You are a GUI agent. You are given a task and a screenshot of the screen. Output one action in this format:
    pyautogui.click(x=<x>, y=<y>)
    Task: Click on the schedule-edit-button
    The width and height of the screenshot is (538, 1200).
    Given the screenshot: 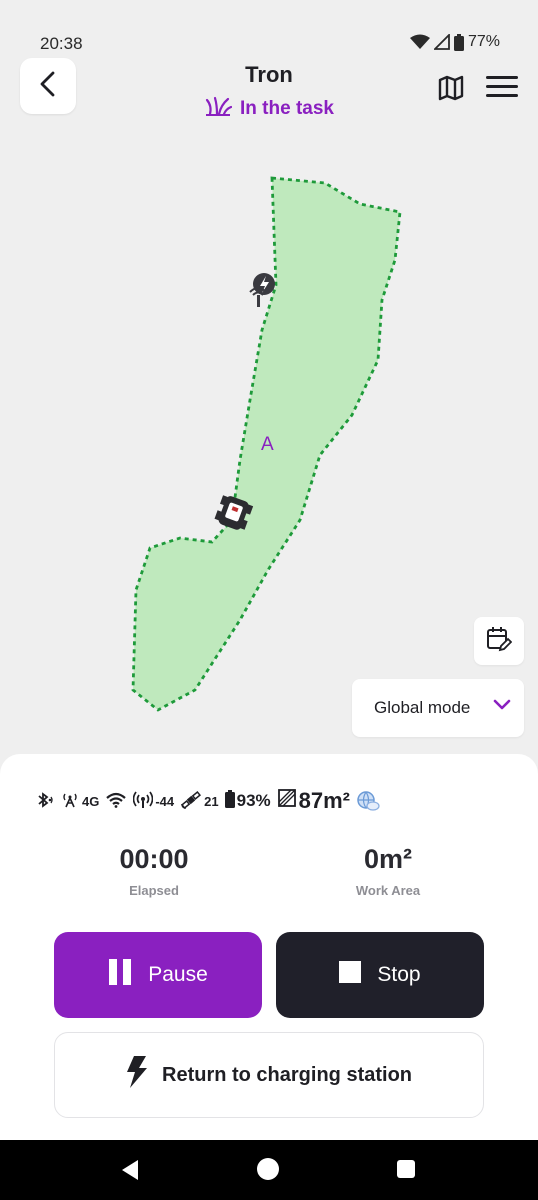 What is the action you would take?
    pyautogui.click(x=499, y=641)
    